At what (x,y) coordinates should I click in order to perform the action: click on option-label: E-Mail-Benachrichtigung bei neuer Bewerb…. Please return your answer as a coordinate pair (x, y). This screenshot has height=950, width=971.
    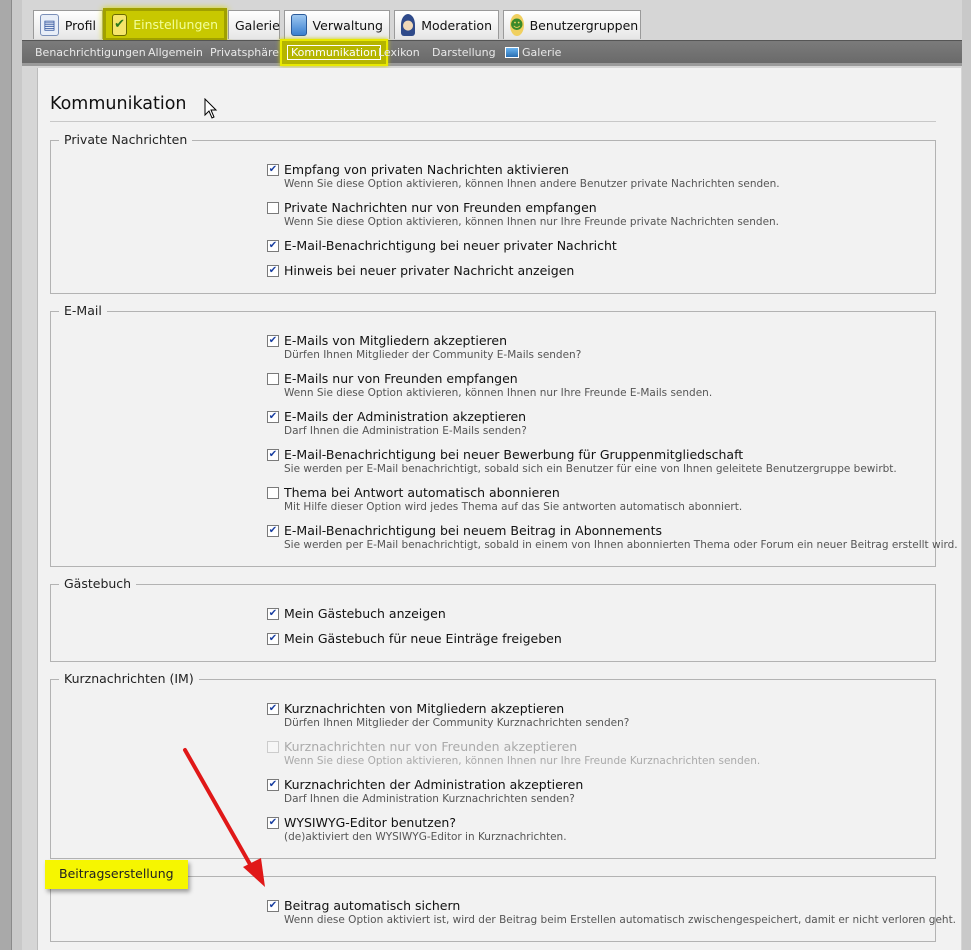
    Looking at the image, I should click on (513, 454).